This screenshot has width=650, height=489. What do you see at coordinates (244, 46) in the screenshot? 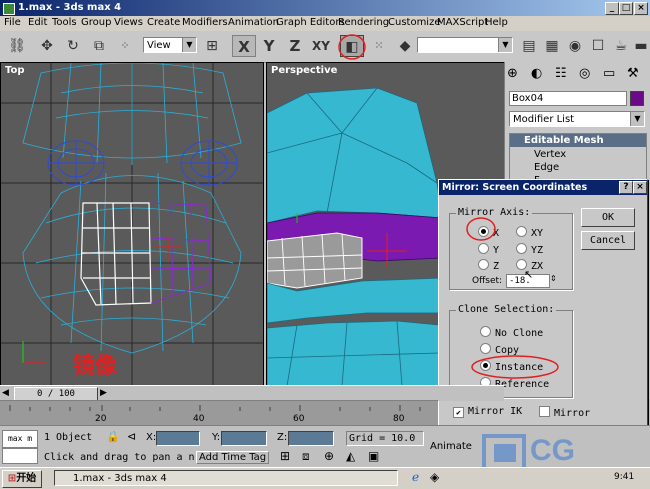
I see `axis-x-button: X` at bounding box center [244, 46].